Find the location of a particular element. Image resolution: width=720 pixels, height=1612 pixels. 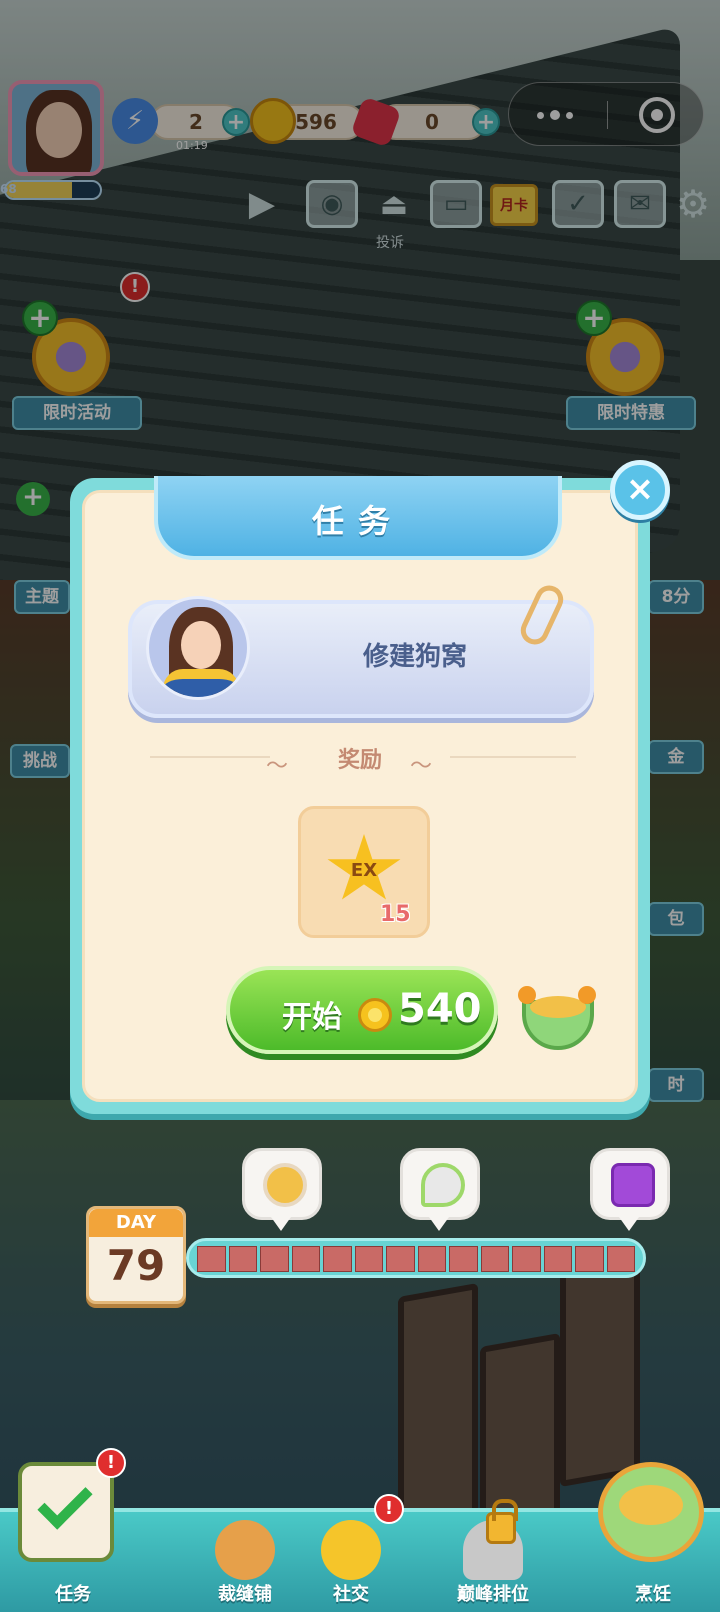

nav-social: 社交 is located at coordinates (351, 1562).